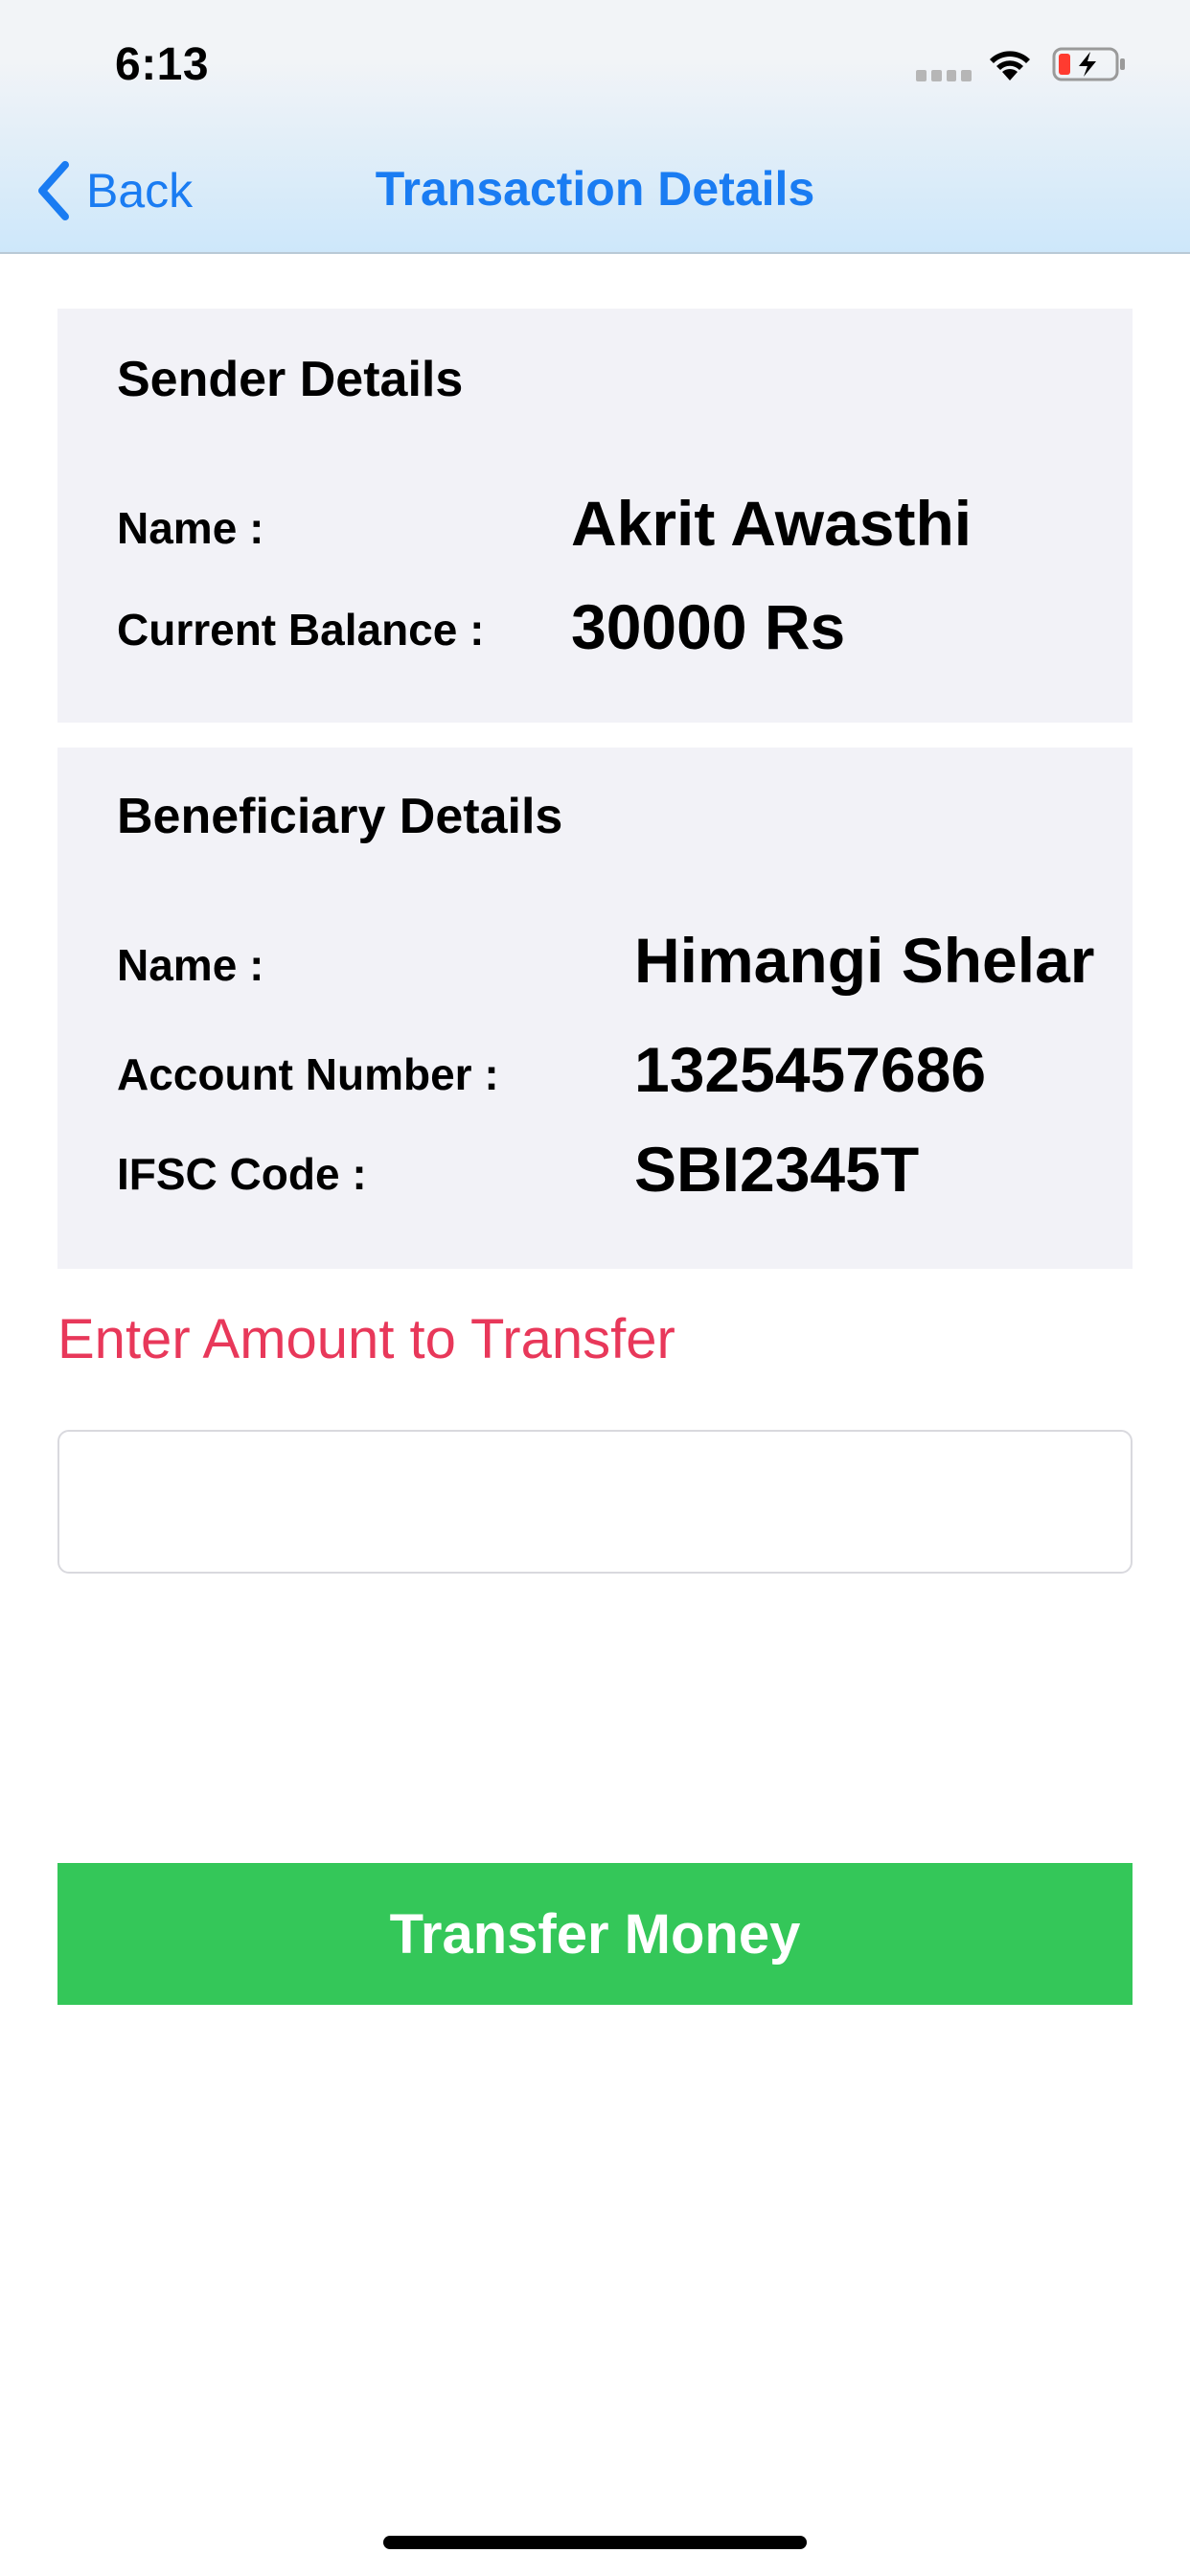 The width and height of the screenshot is (1190, 2576). What do you see at coordinates (595, 189) in the screenshot?
I see `page-title: Transaction Details` at bounding box center [595, 189].